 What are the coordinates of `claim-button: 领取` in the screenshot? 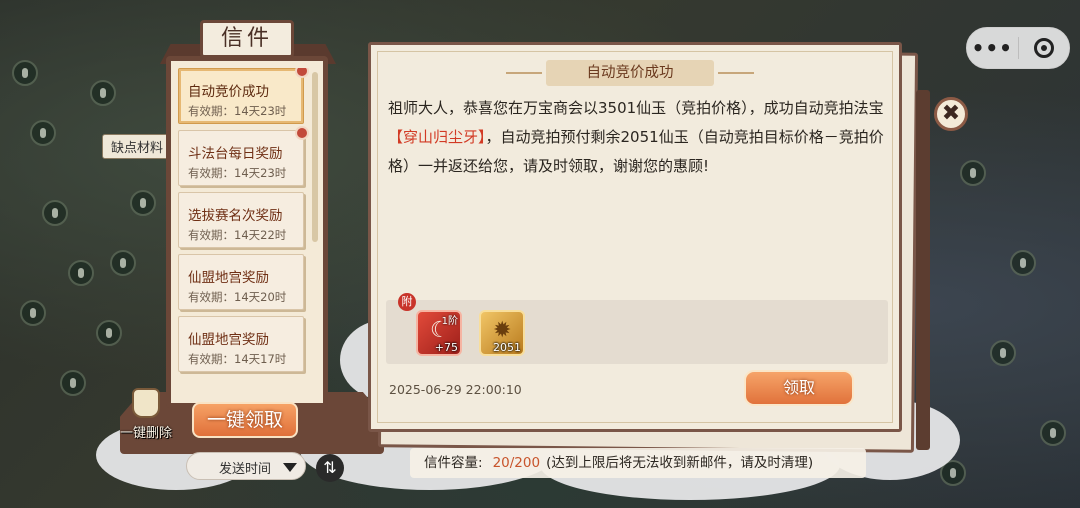 It's located at (799, 388).